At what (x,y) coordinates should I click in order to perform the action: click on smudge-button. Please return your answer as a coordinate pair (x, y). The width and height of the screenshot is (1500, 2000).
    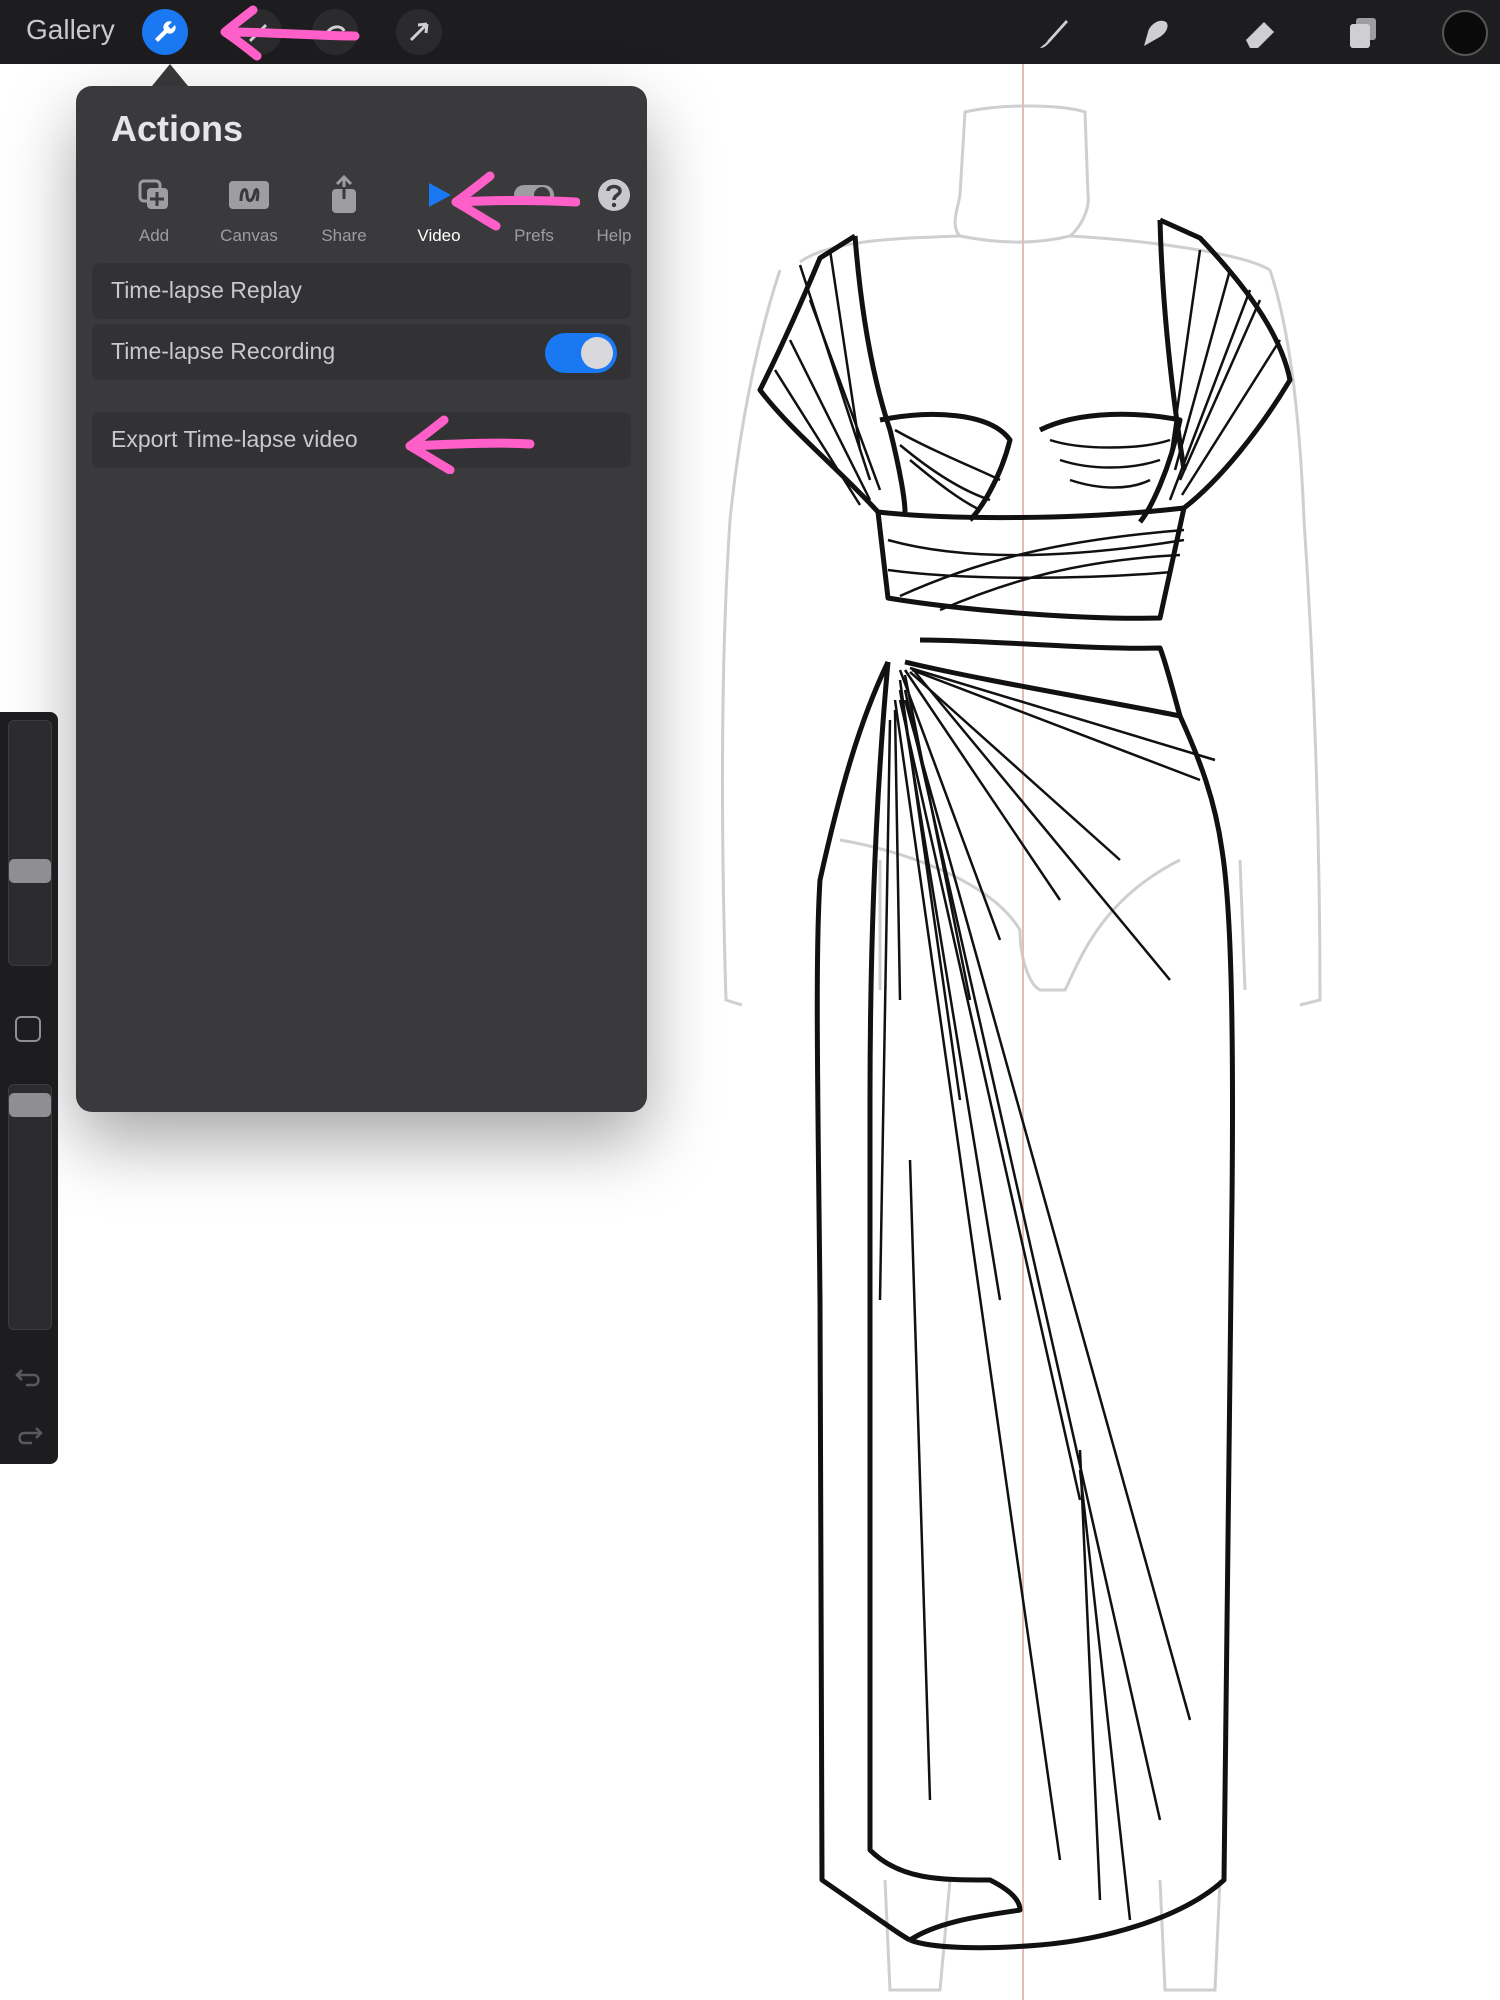
    Looking at the image, I should click on (1155, 33).